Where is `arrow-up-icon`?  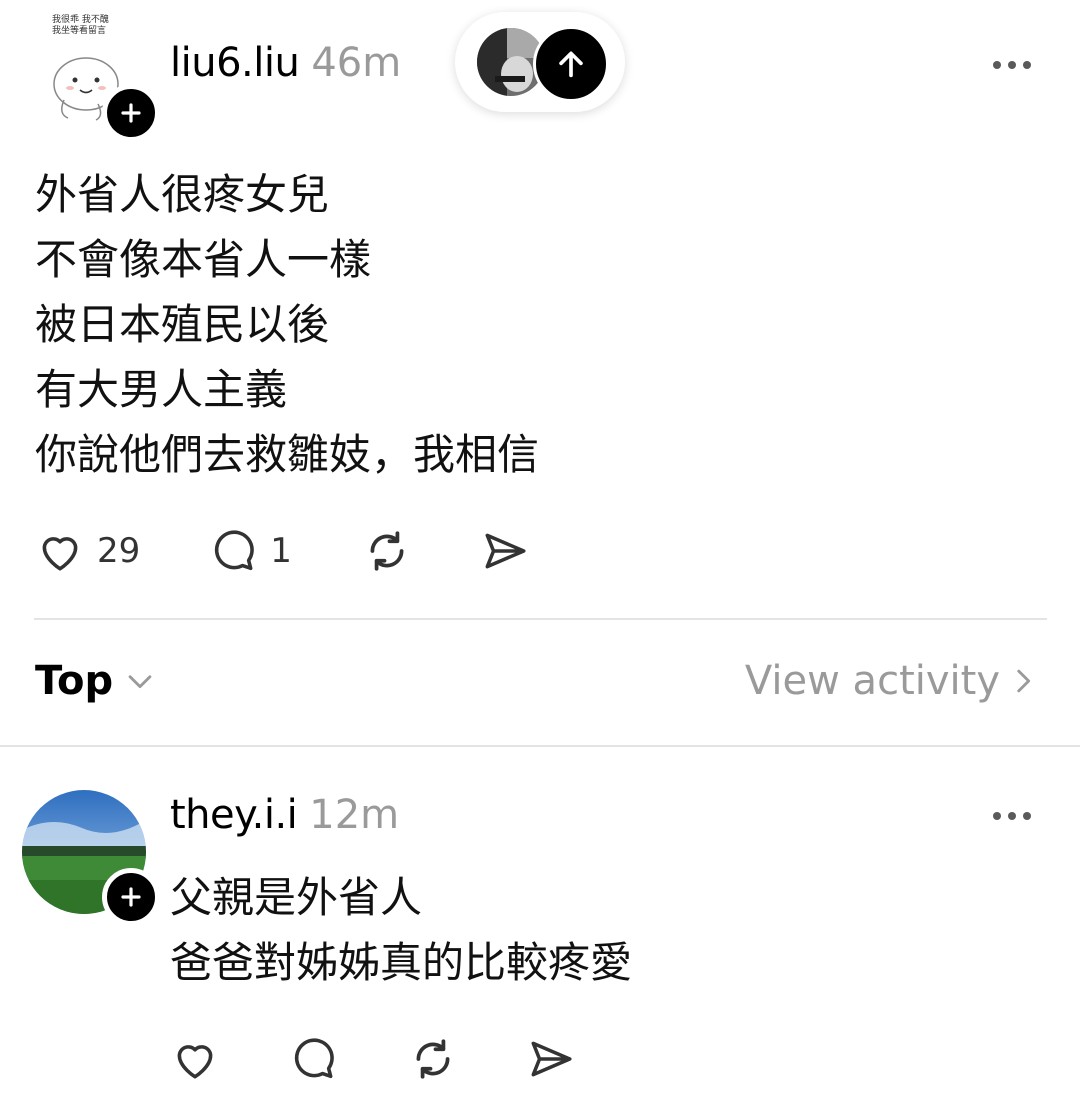
arrow-up-icon is located at coordinates (571, 64).